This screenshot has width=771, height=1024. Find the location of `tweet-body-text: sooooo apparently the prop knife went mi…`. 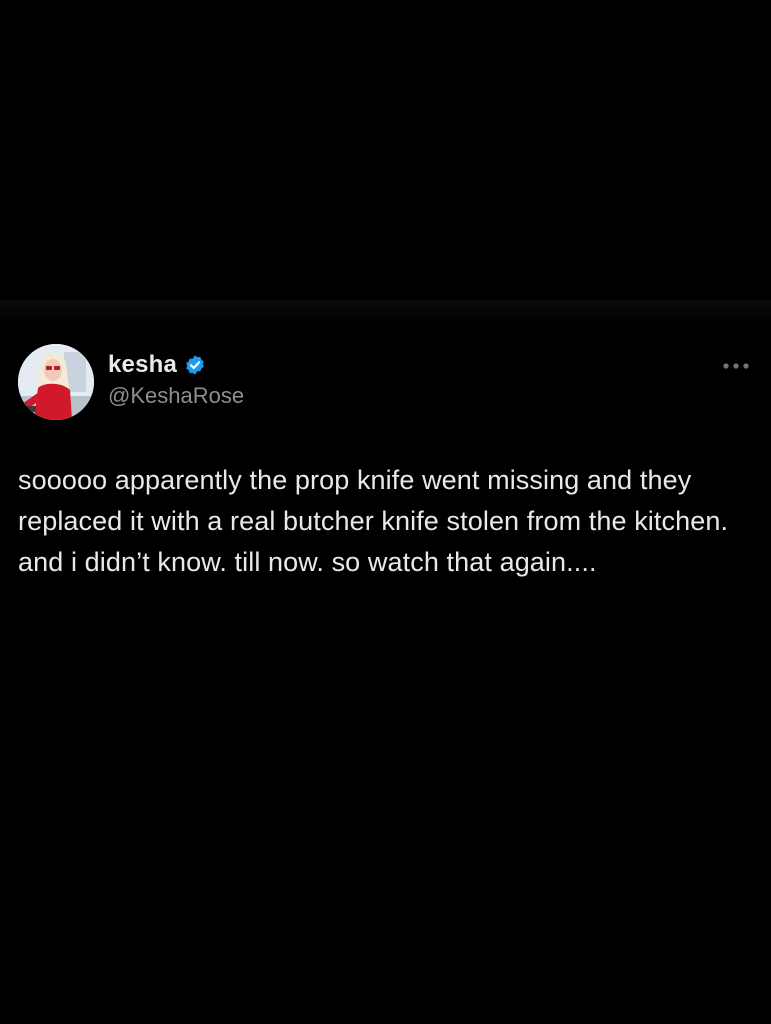

tweet-body-text: sooooo apparently the prop knife went mi… is located at coordinates (377, 521).